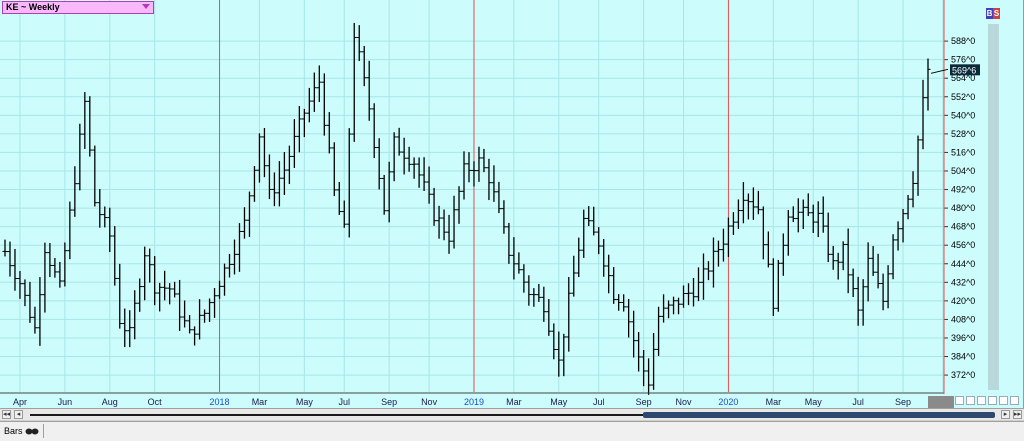 This screenshot has height=441, width=1024. Describe the element at coordinates (474, 402) in the screenshot. I see `x-tick-label: 2019` at that location.